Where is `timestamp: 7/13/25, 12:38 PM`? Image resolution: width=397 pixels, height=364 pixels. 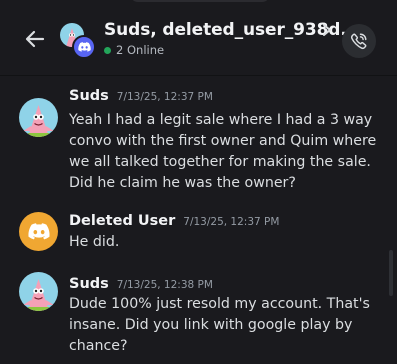 timestamp: 7/13/25, 12:38 PM is located at coordinates (164, 285).